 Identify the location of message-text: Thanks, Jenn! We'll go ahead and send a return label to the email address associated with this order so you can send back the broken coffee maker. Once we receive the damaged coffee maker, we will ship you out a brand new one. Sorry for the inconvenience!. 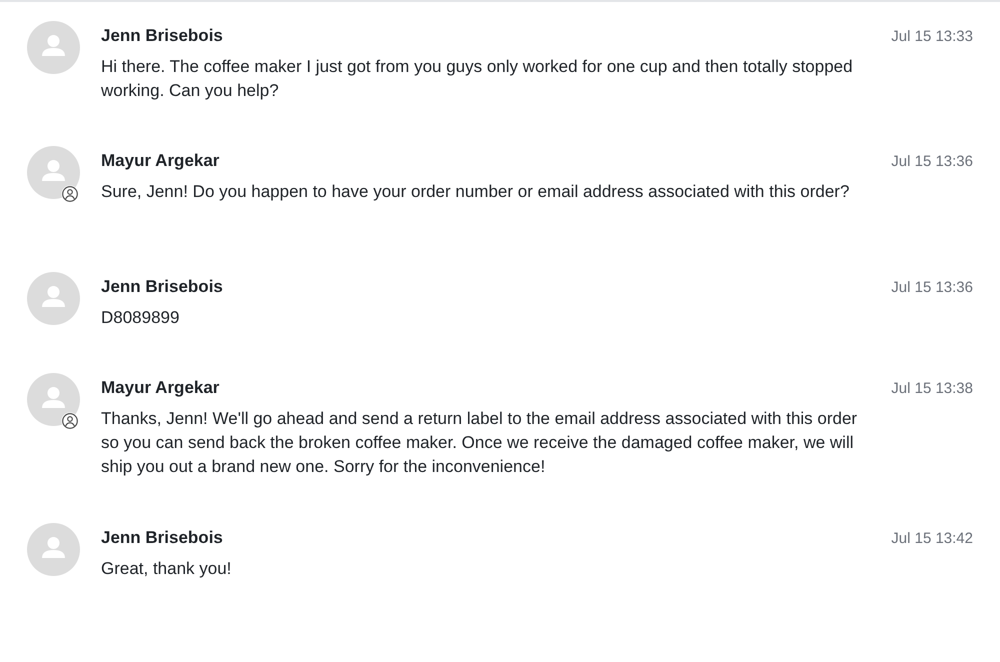
(479, 443).